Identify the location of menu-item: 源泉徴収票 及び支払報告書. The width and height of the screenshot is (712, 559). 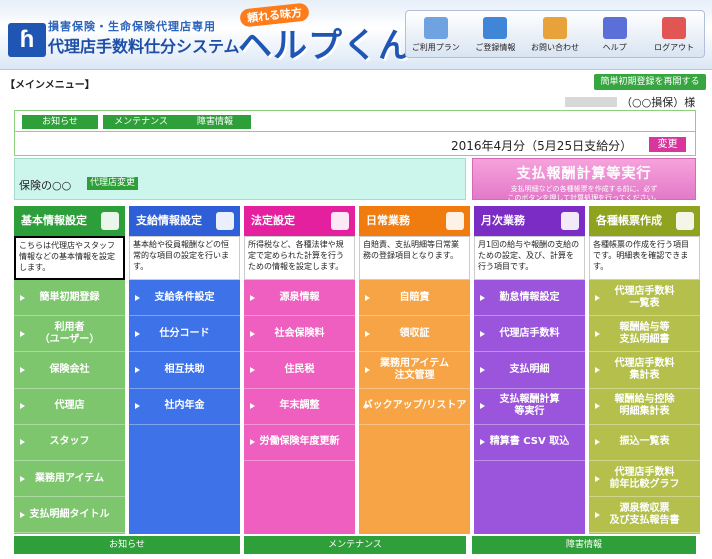
(644, 515).